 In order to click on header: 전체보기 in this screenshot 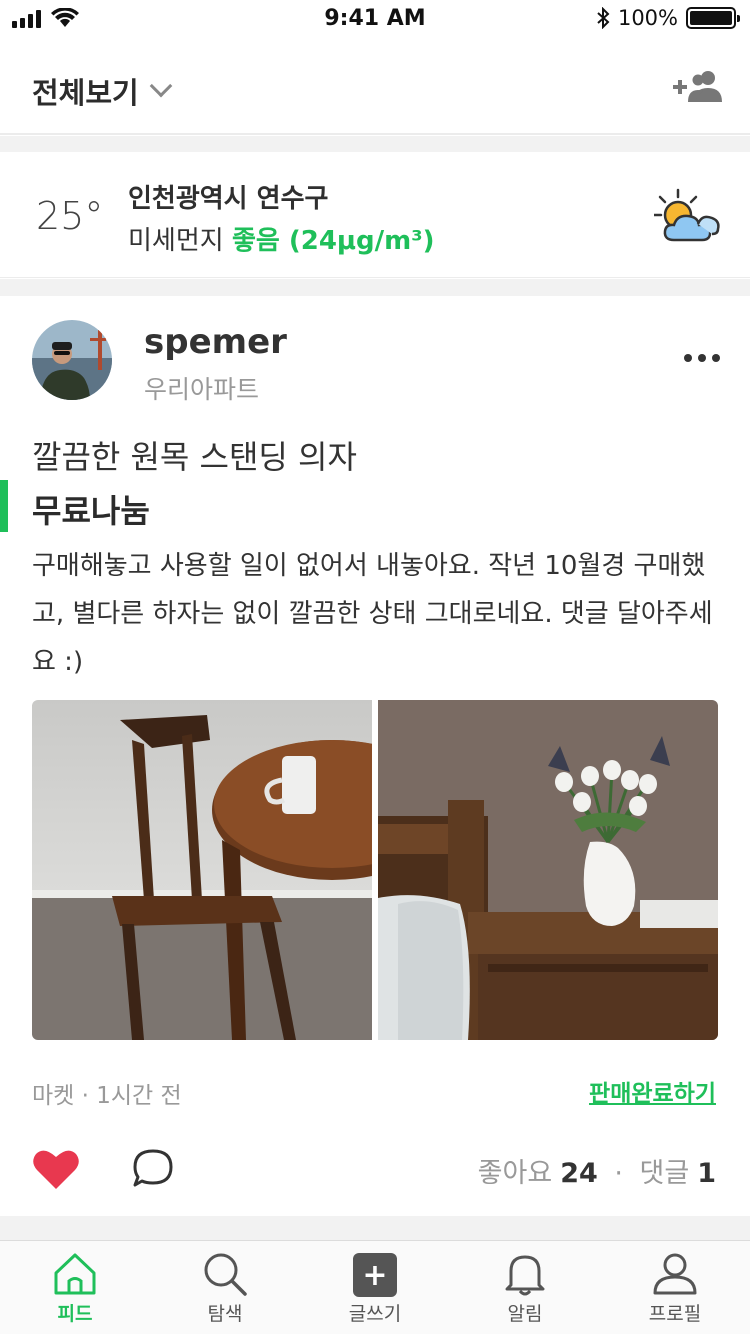, I will do `click(375, 87)`.